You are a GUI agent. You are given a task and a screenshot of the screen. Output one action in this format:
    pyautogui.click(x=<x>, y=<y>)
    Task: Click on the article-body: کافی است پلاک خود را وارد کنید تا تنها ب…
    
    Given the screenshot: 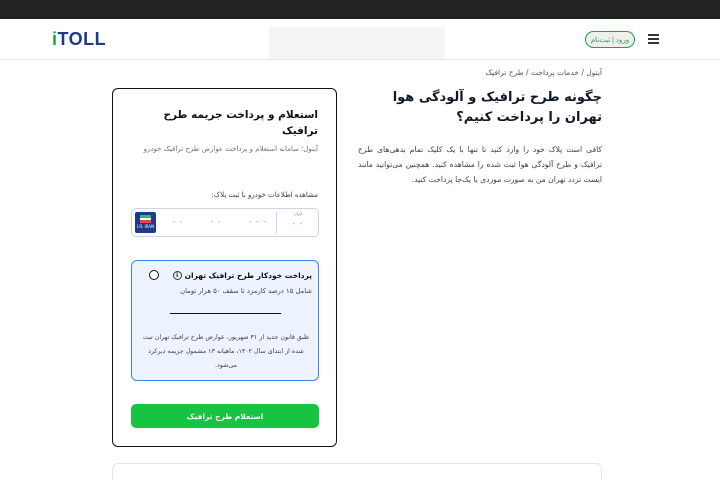 What is the action you would take?
    pyautogui.click(x=480, y=164)
    